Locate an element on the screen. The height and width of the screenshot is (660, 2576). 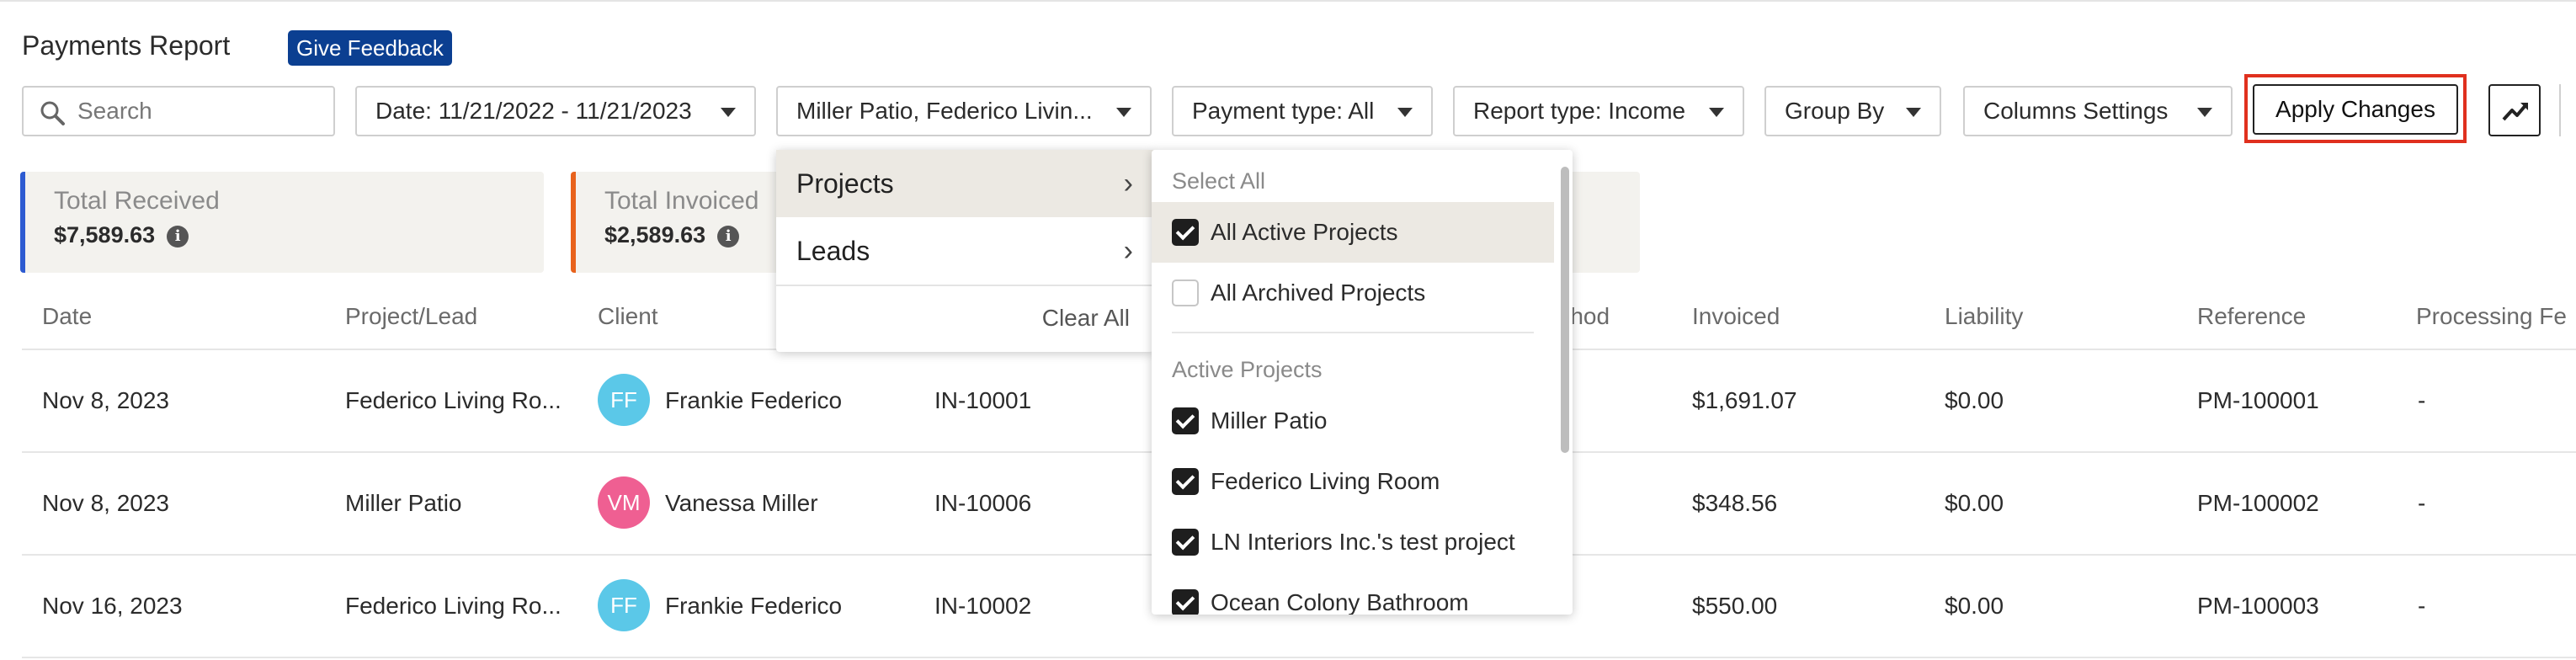
cell-reference: PM-100003 is located at coordinates (2258, 606).